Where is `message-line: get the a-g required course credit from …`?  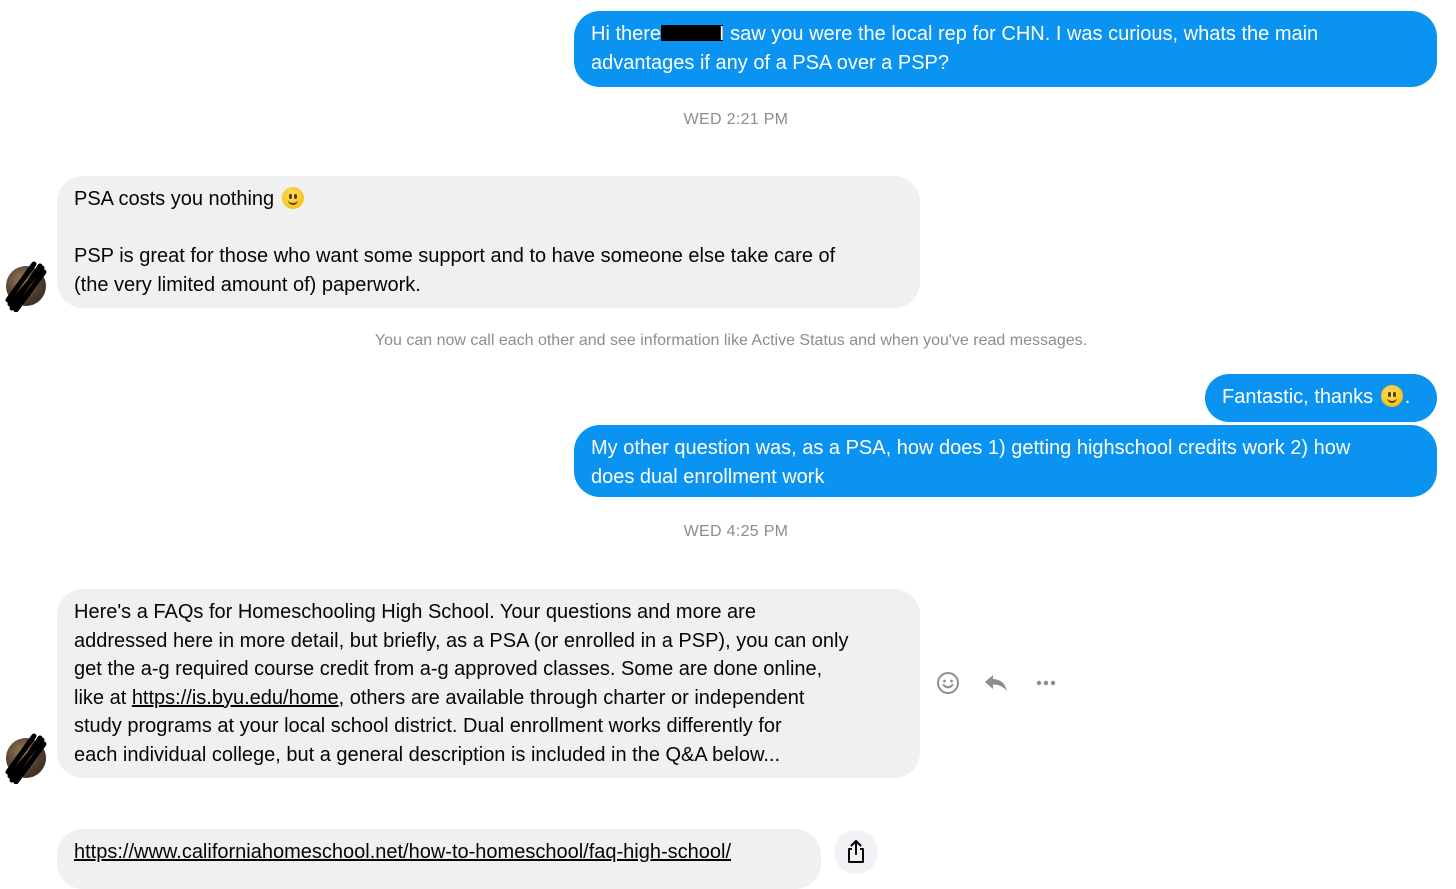
message-line: get the a-g required course credit from … is located at coordinates (448, 669).